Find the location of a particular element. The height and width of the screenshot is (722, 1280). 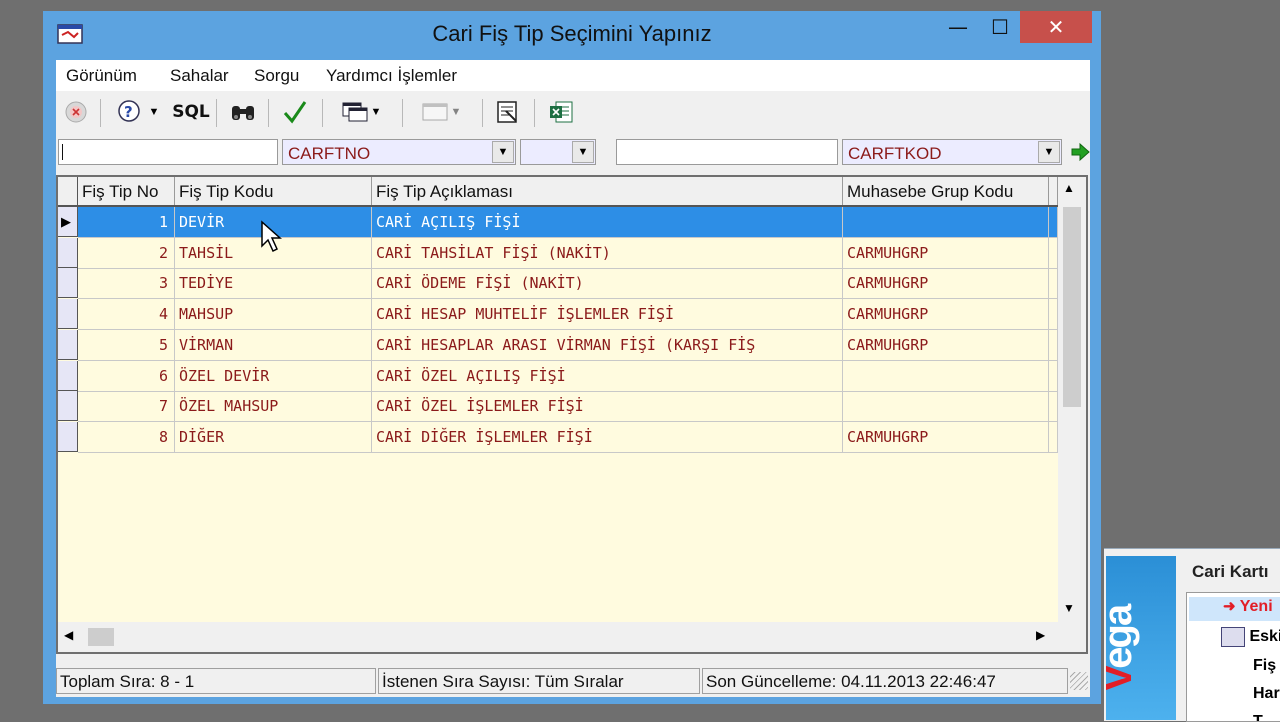

apply-filter-button is located at coordinates (1080, 152).